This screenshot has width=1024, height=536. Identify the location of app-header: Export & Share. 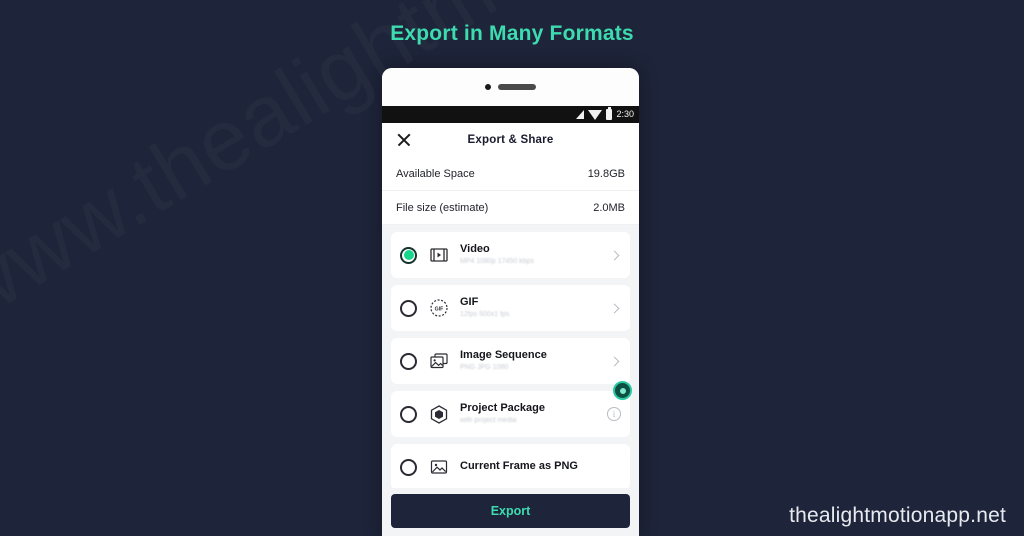
(510, 140).